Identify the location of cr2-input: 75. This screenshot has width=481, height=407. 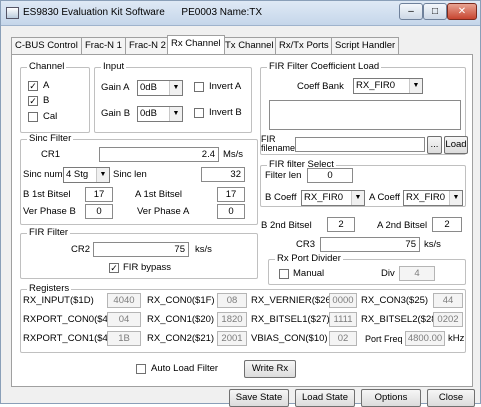
(141, 249).